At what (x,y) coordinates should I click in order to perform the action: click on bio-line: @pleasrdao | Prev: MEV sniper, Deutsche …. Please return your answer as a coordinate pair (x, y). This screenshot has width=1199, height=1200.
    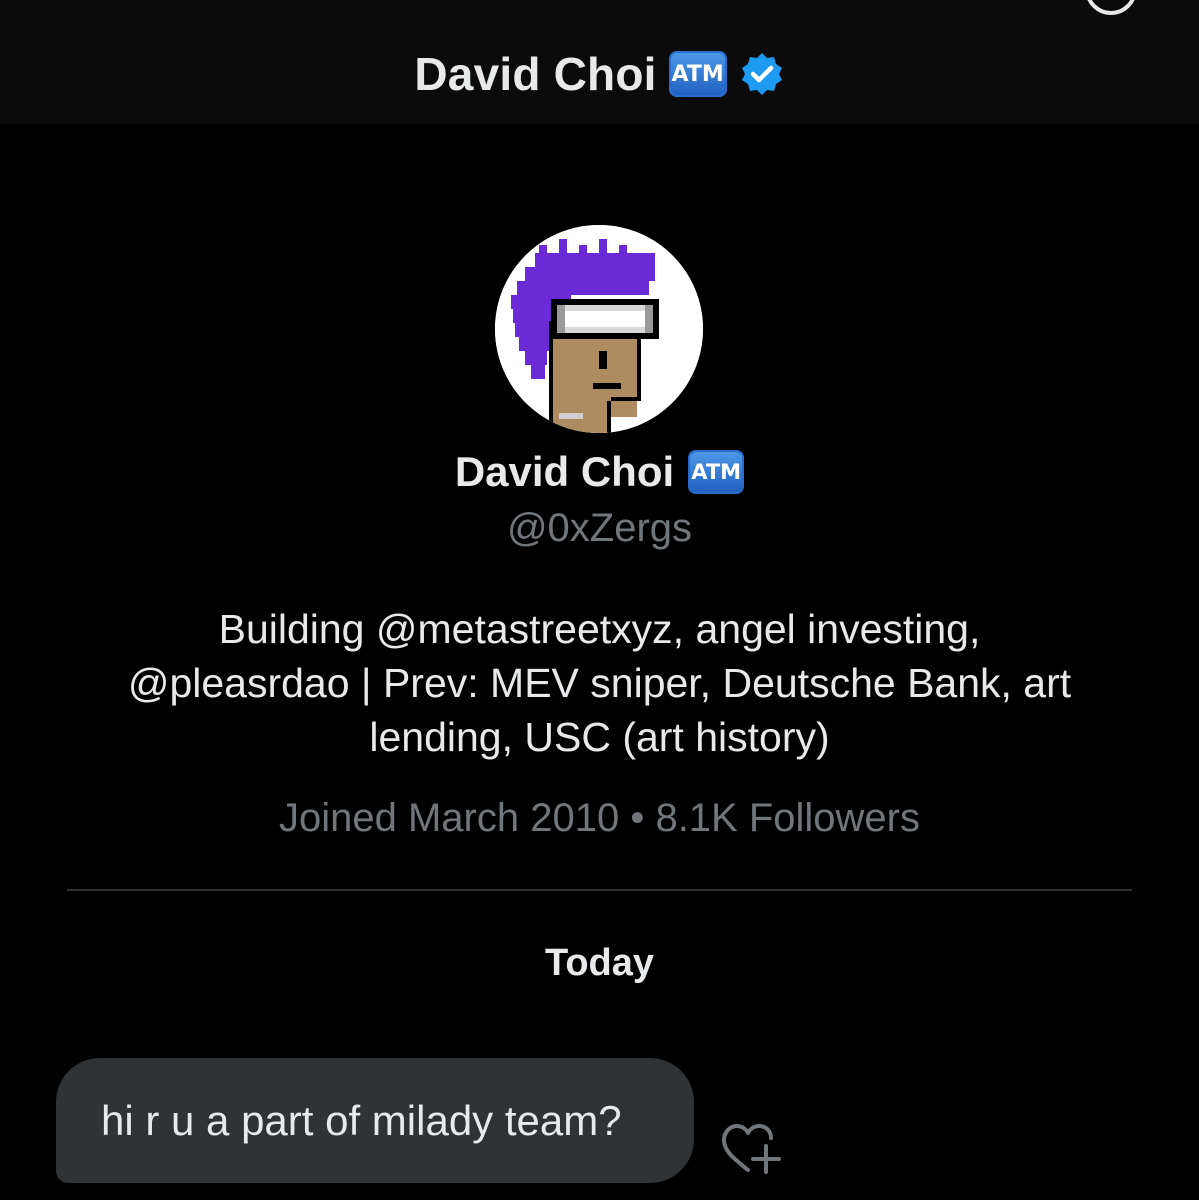
    Looking at the image, I should click on (599, 683).